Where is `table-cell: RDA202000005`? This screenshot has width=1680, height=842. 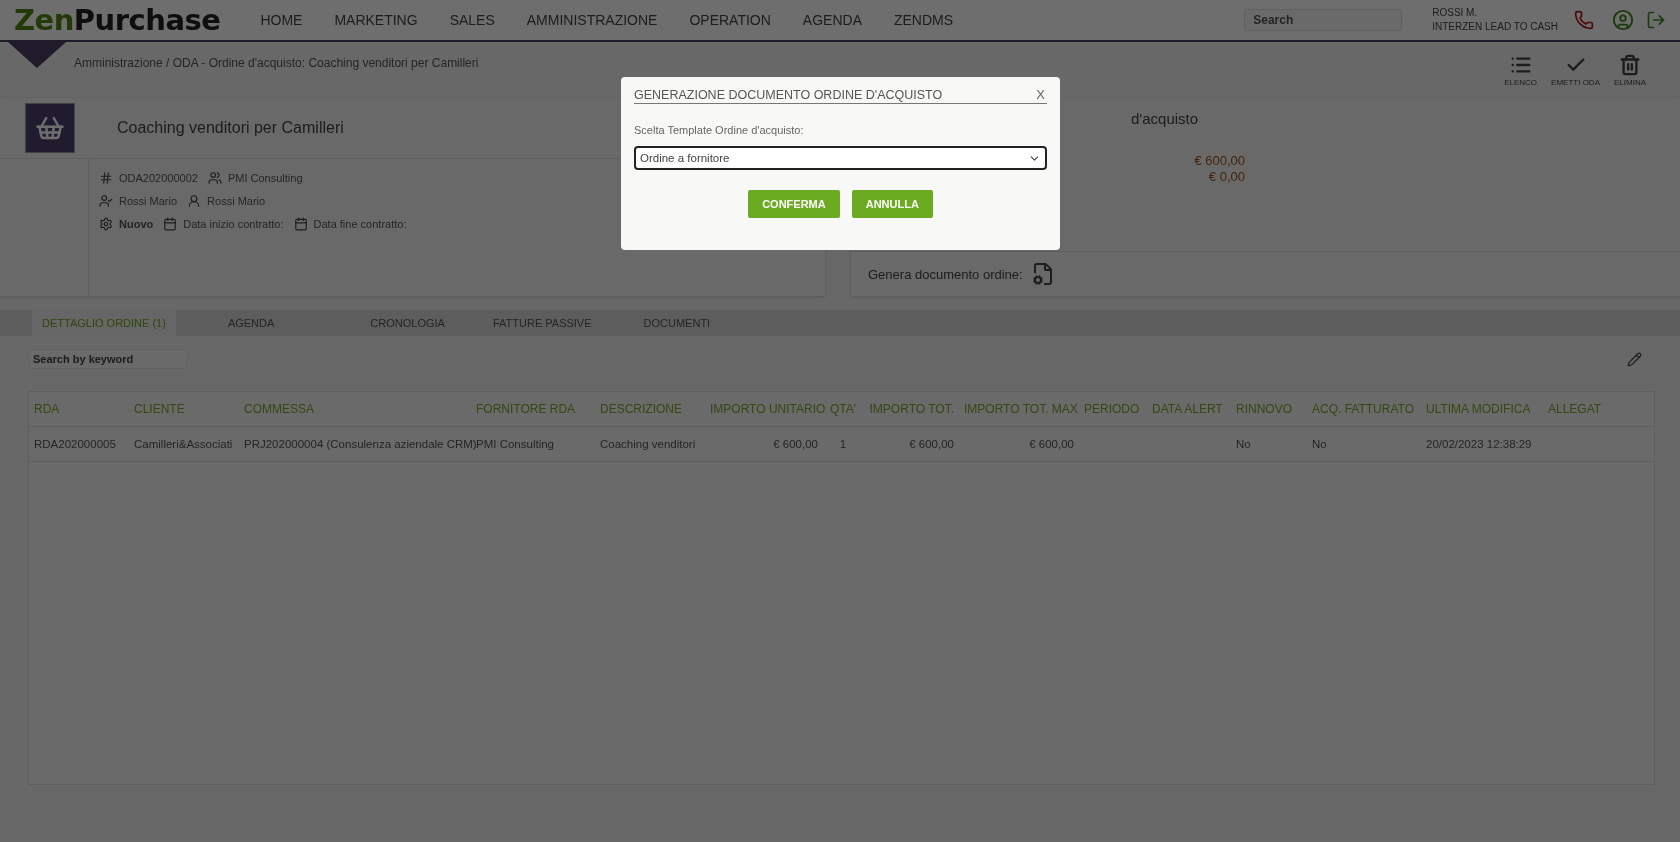 table-cell: RDA202000005 is located at coordinates (75, 444).